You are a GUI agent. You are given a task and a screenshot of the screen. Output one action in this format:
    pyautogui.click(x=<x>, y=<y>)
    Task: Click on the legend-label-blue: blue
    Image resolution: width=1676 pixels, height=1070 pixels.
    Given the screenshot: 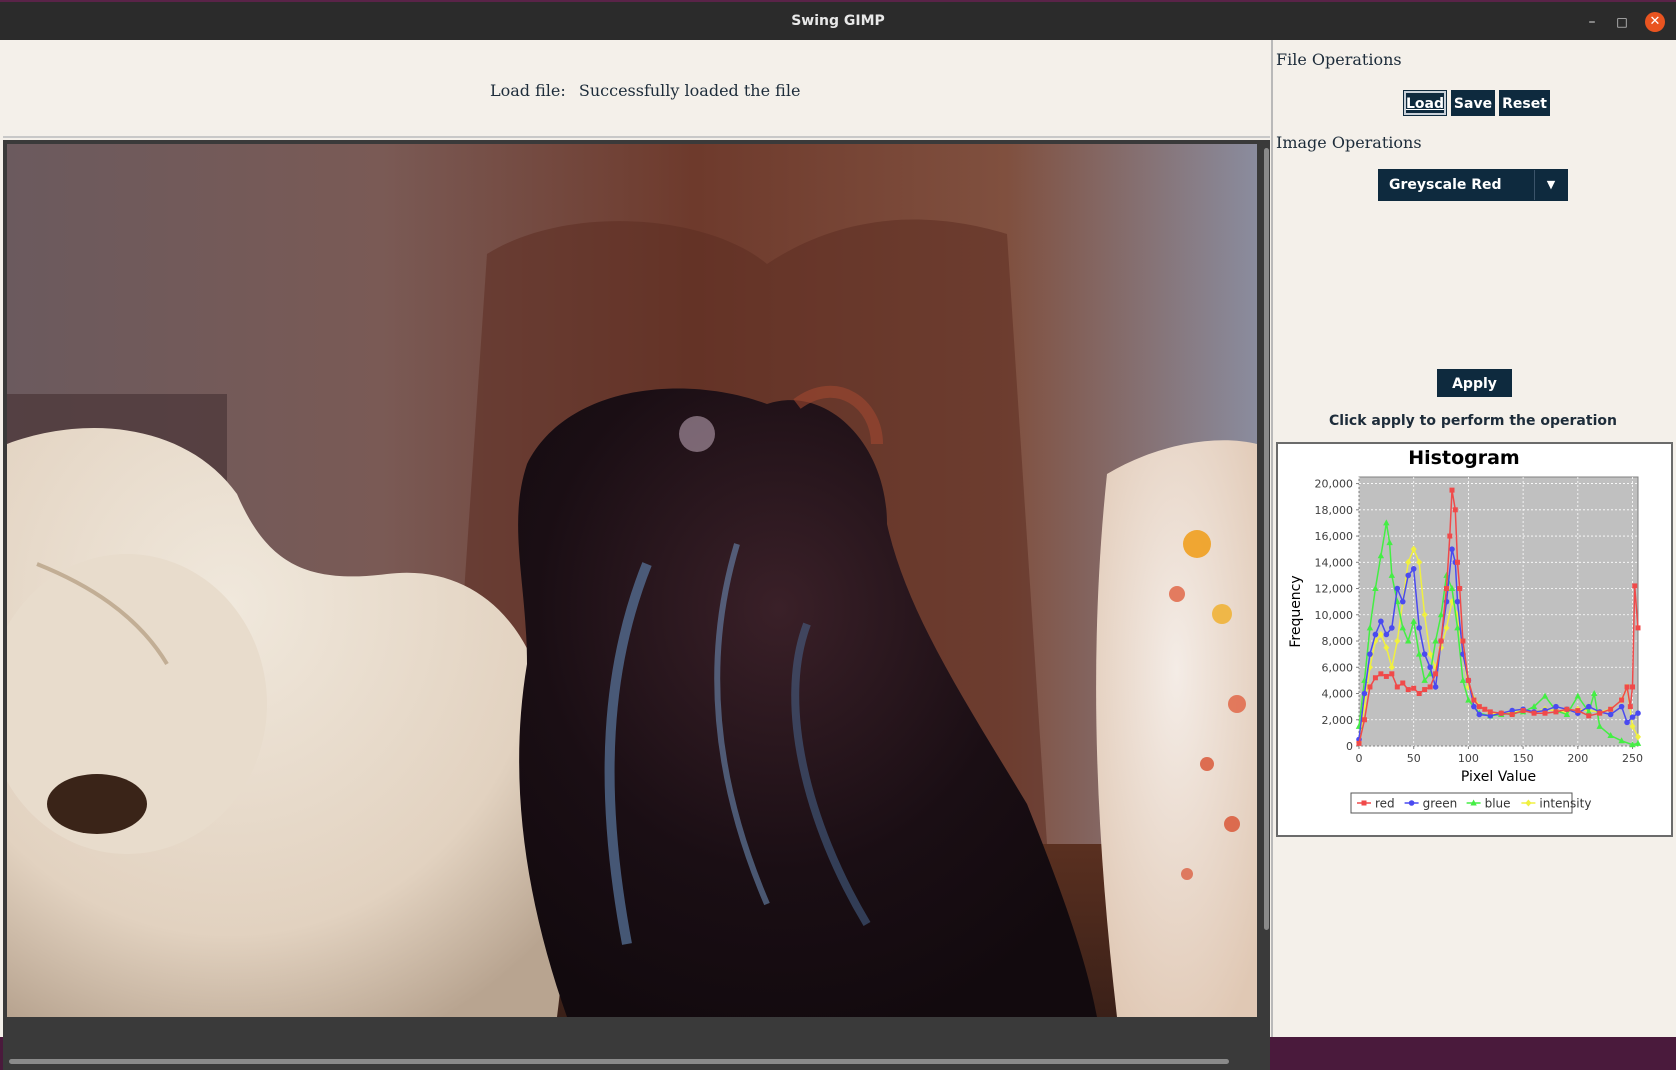 What is the action you would take?
    pyautogui.click(x=1498, y=804)
    